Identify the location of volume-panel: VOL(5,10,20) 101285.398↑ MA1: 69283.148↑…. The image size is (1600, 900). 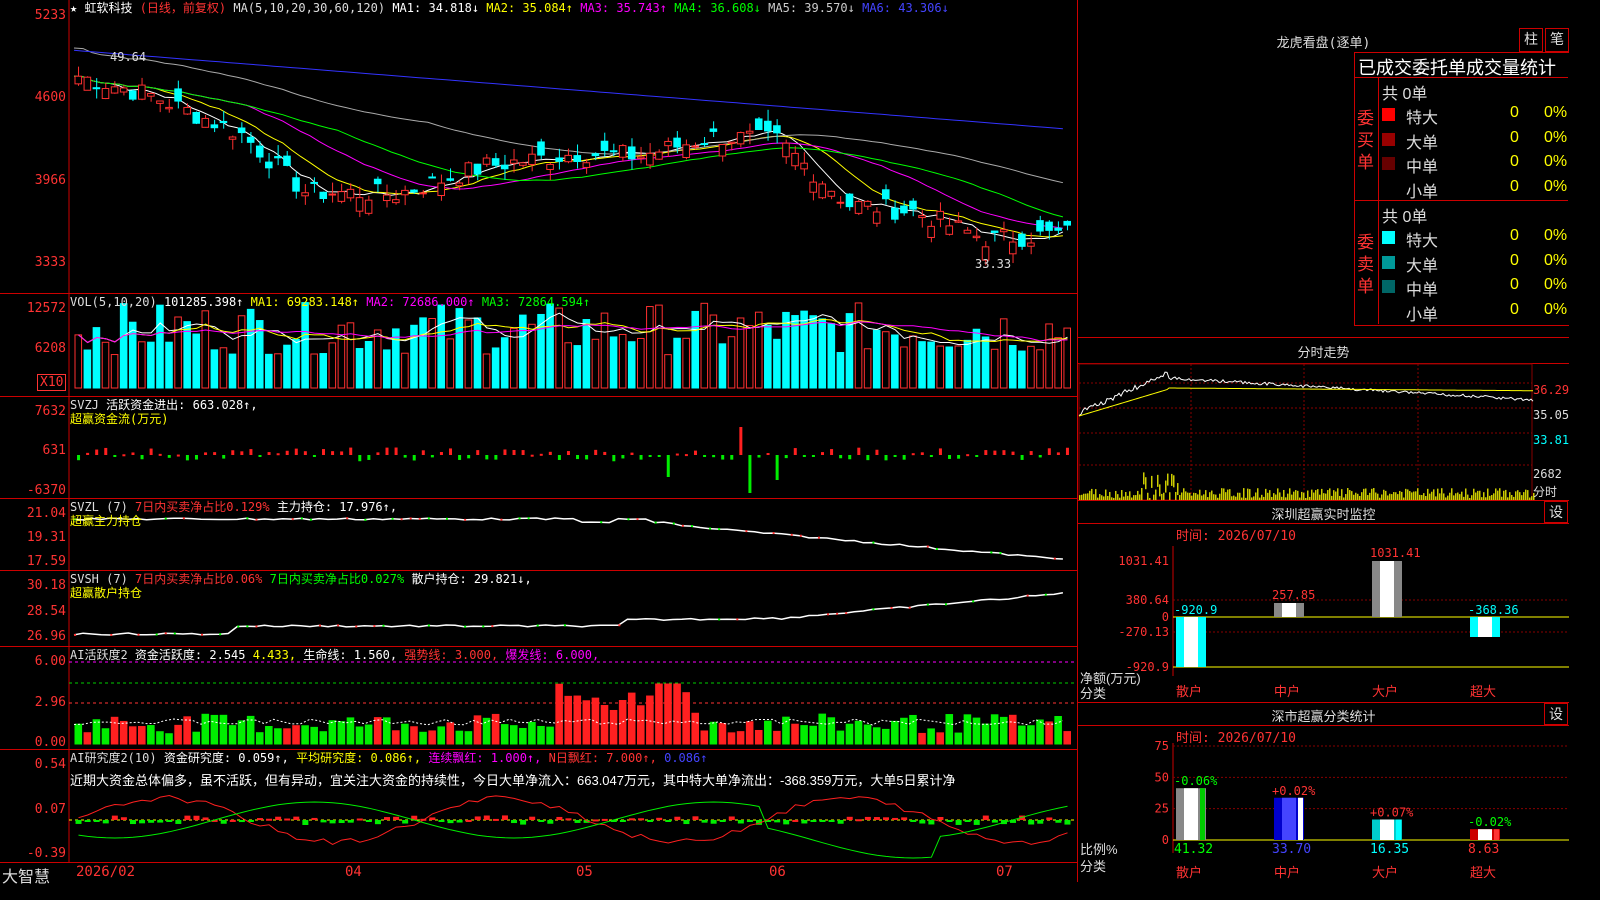
(538, 345).